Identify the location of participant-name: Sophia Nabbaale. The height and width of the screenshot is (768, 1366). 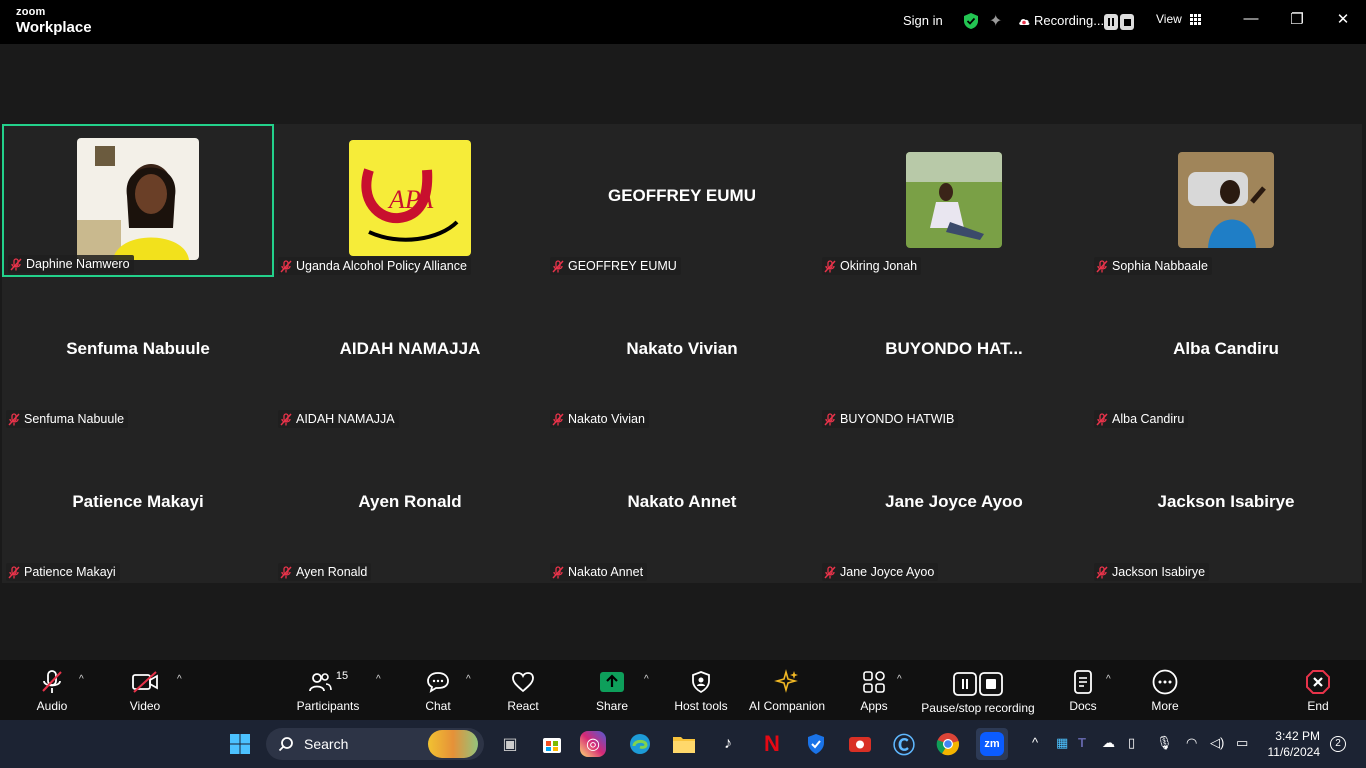
(1160, 266).